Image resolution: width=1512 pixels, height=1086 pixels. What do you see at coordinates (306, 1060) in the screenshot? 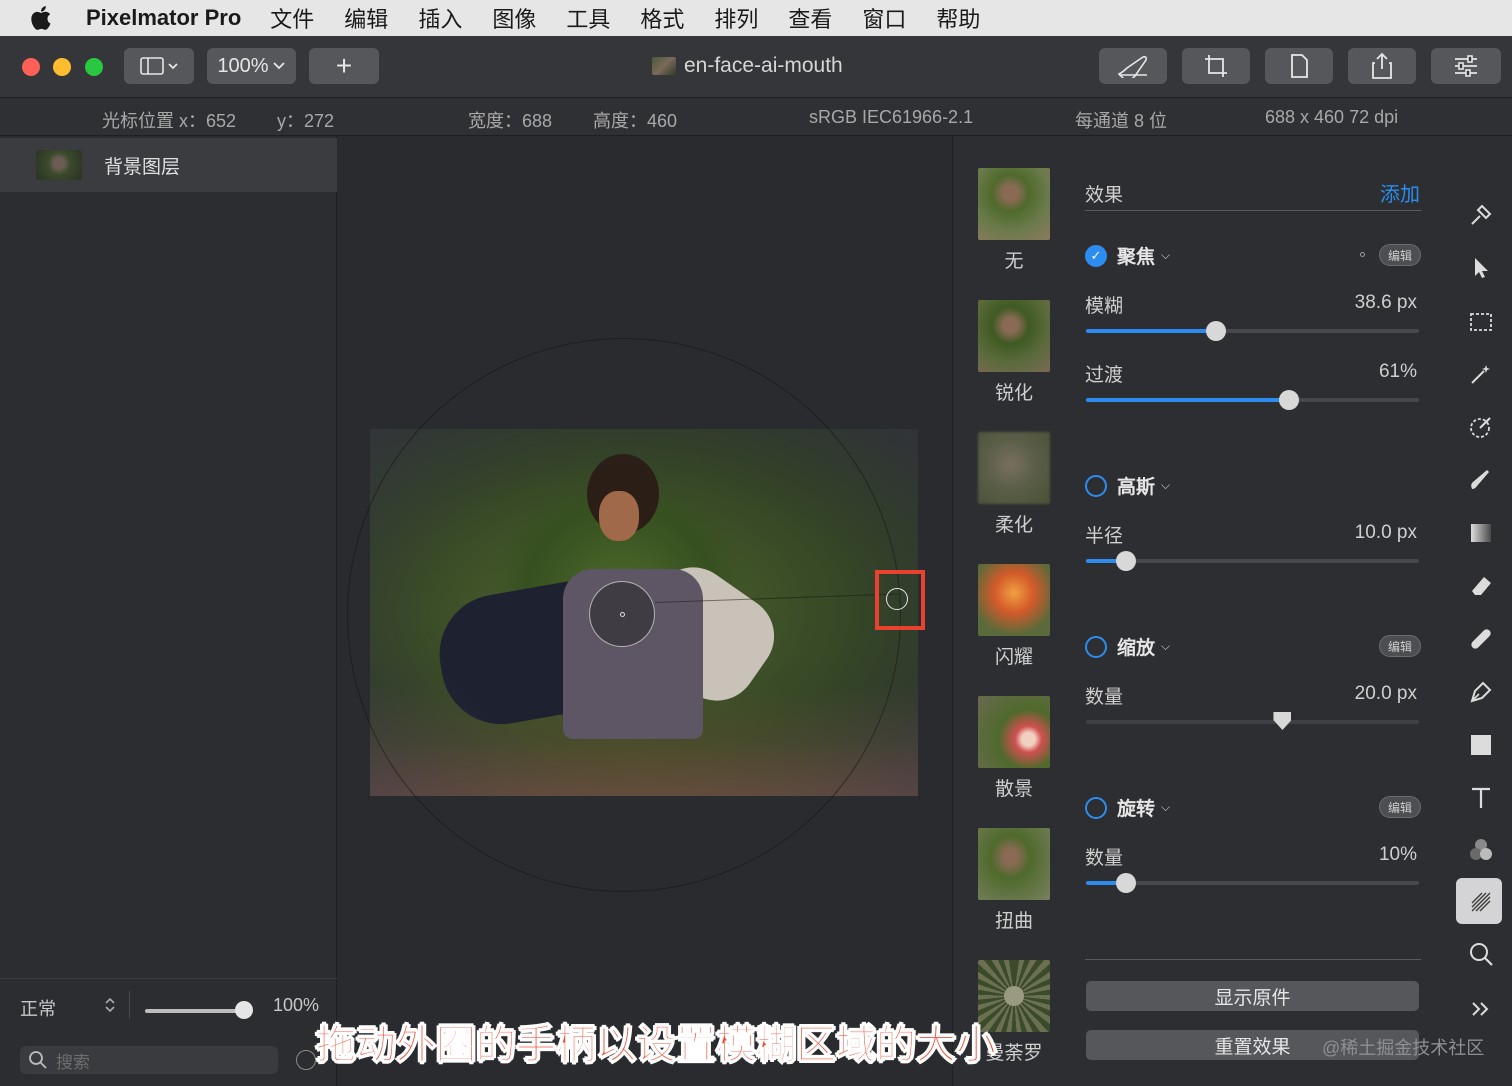
I see `filter-icon` at bounding box center [306, 1060].